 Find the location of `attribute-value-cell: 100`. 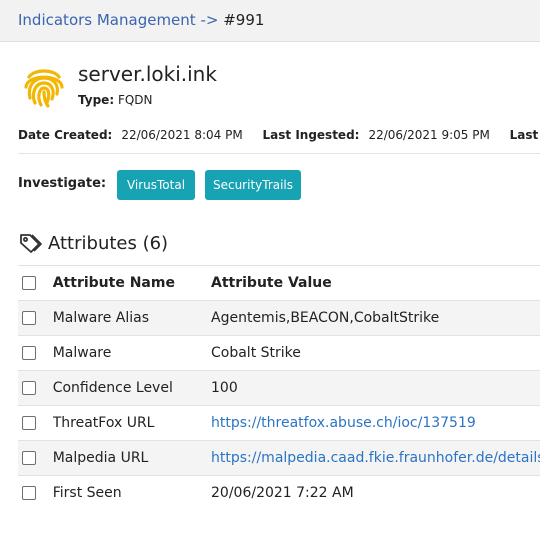

attribute-value-cell: 100 is located at coordinates (375, 388).